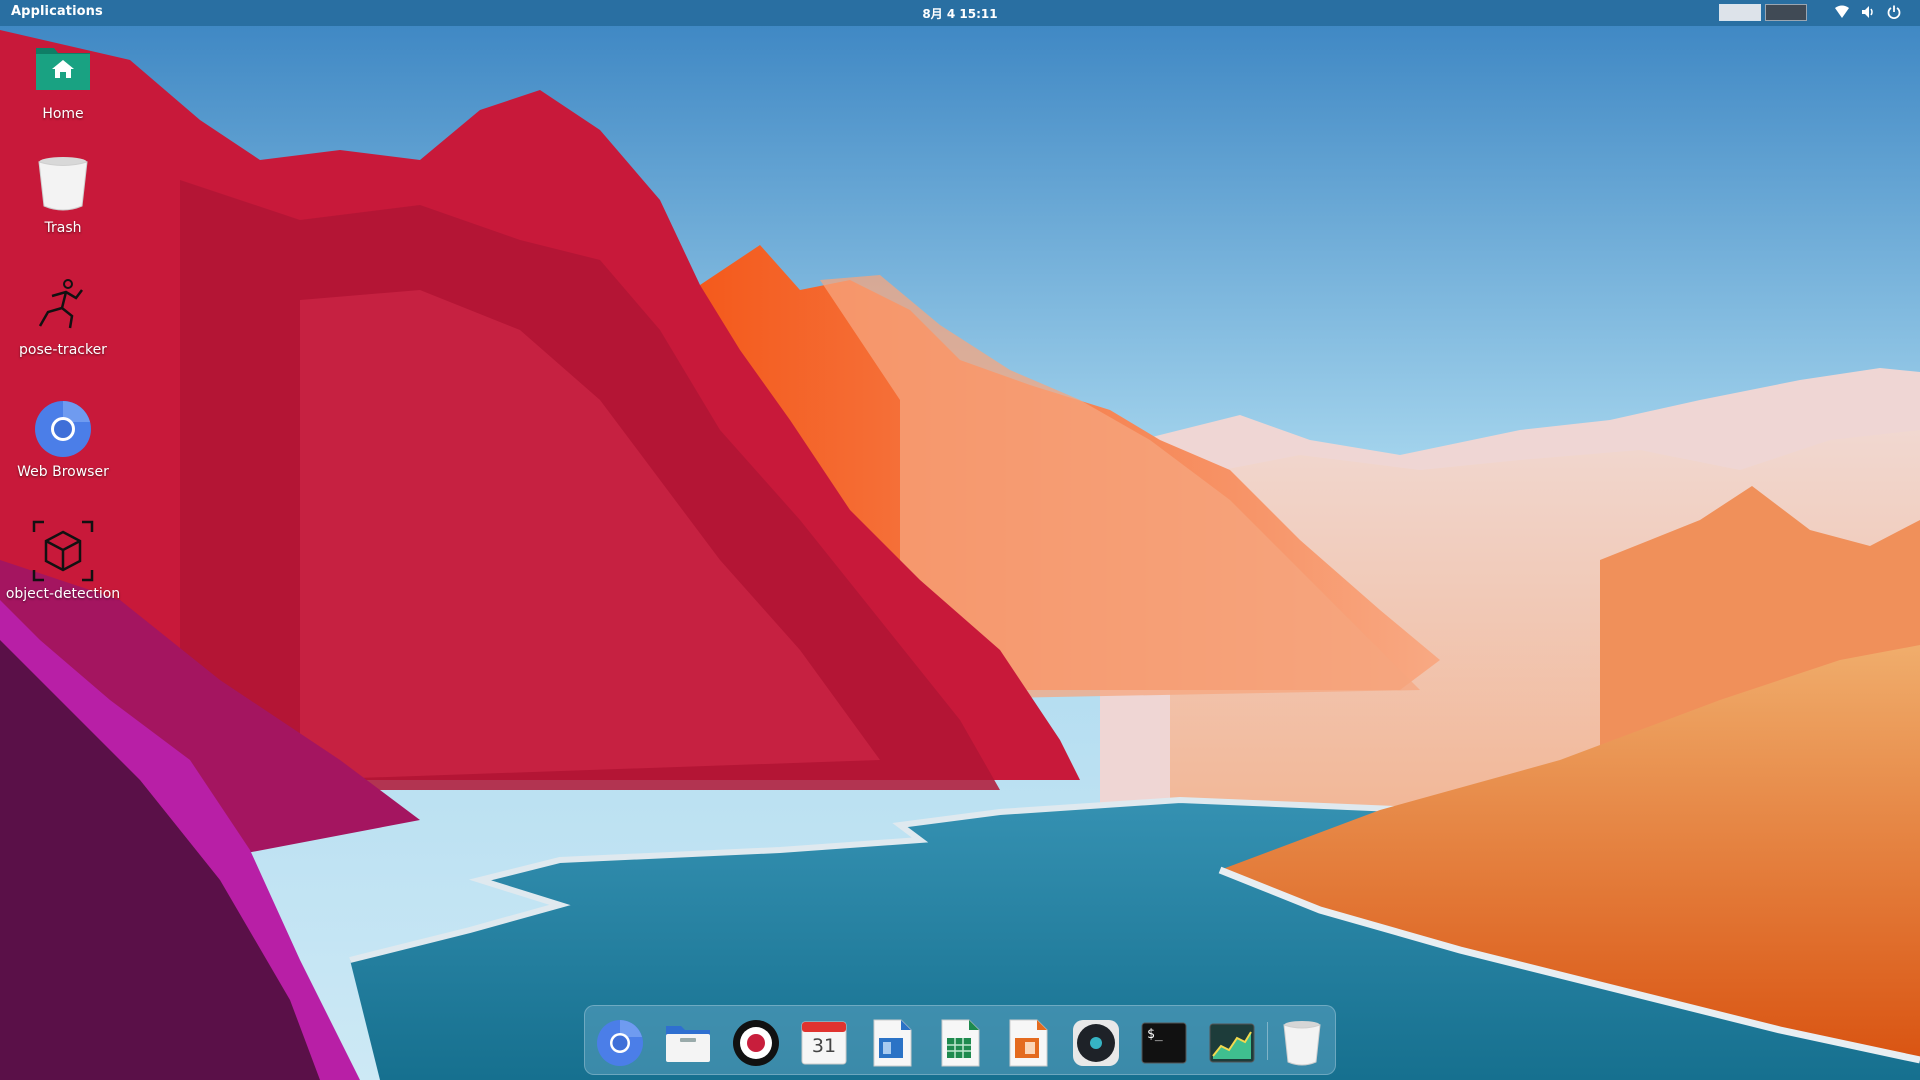 This screenshot has height=1080, width=1920. I want to click on dock-writer-icon, so click(892, 1043).